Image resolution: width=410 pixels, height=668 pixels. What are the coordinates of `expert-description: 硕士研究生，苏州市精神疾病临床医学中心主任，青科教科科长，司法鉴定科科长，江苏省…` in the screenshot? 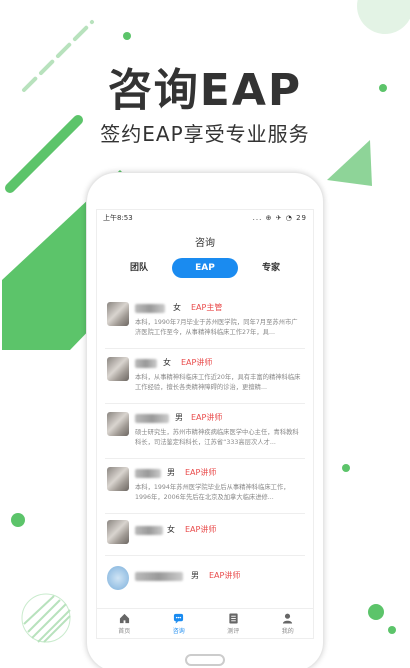 It's located at (217, 437).